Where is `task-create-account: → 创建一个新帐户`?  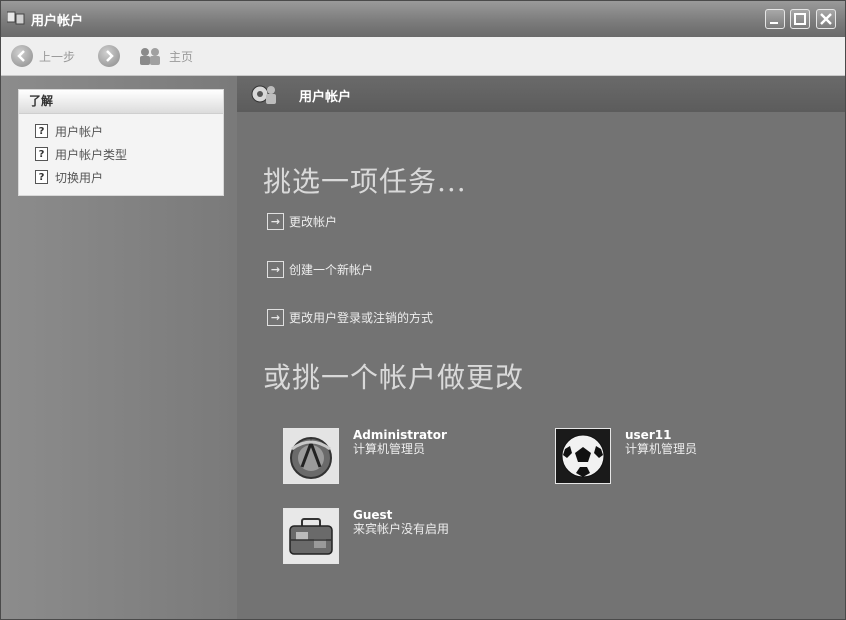 task-create-account: → 创建一个新帐户 is located at coordinates (320, 269).